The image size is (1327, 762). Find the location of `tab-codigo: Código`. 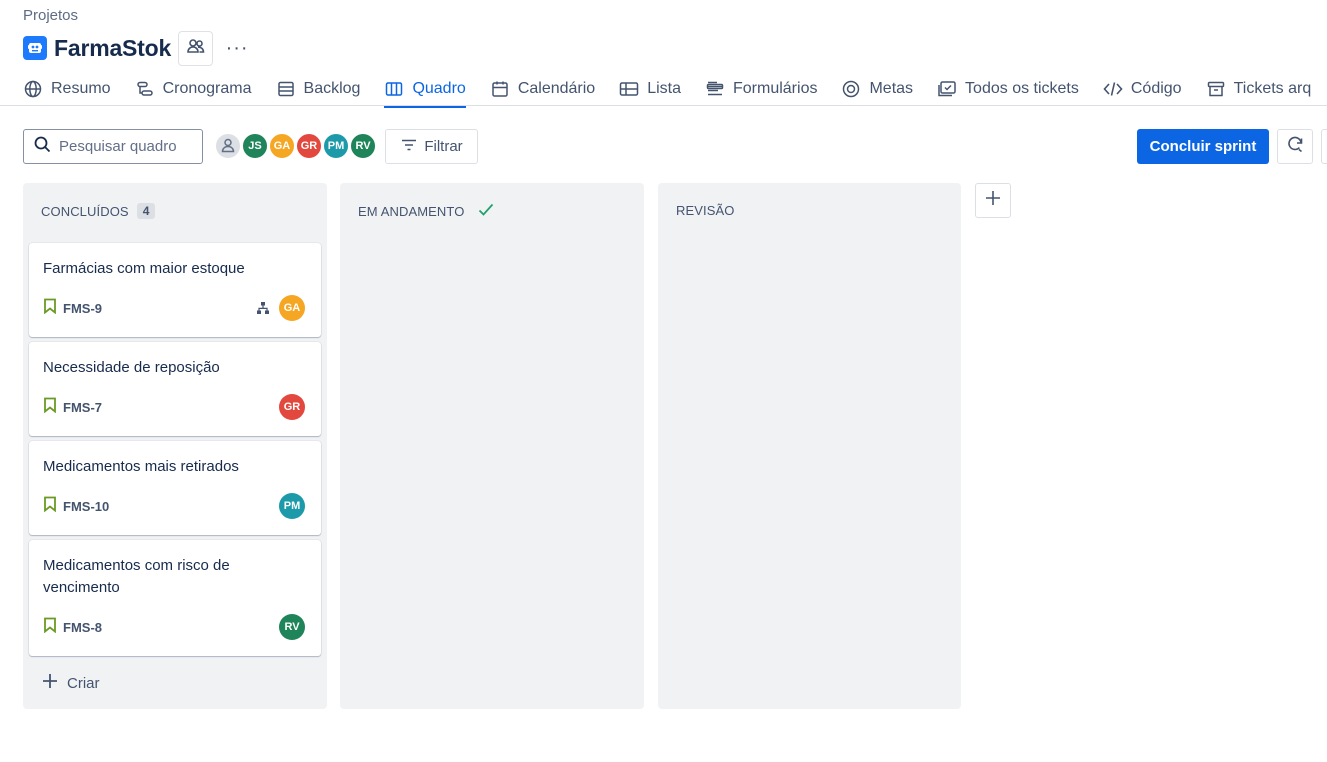

tab-codigo: Código is located at coordinates (1142, 89).